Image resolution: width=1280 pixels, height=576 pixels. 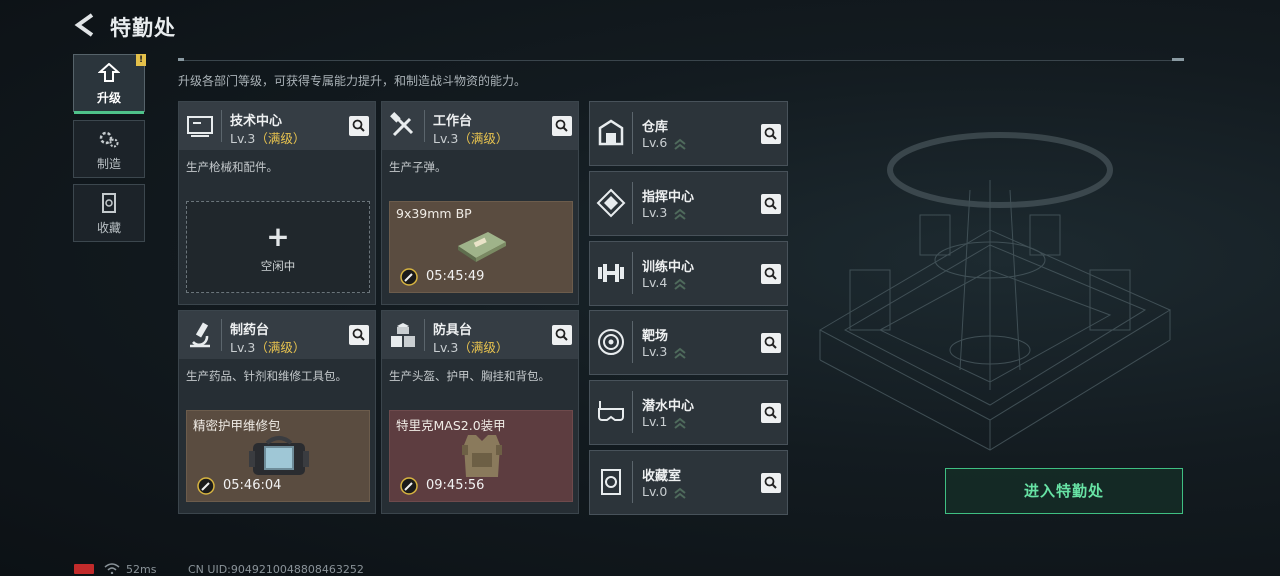 What do you see at coordinates (141, 60) in the screenshot?
I see `notification-badge: !` at bounding box center [141, 60].